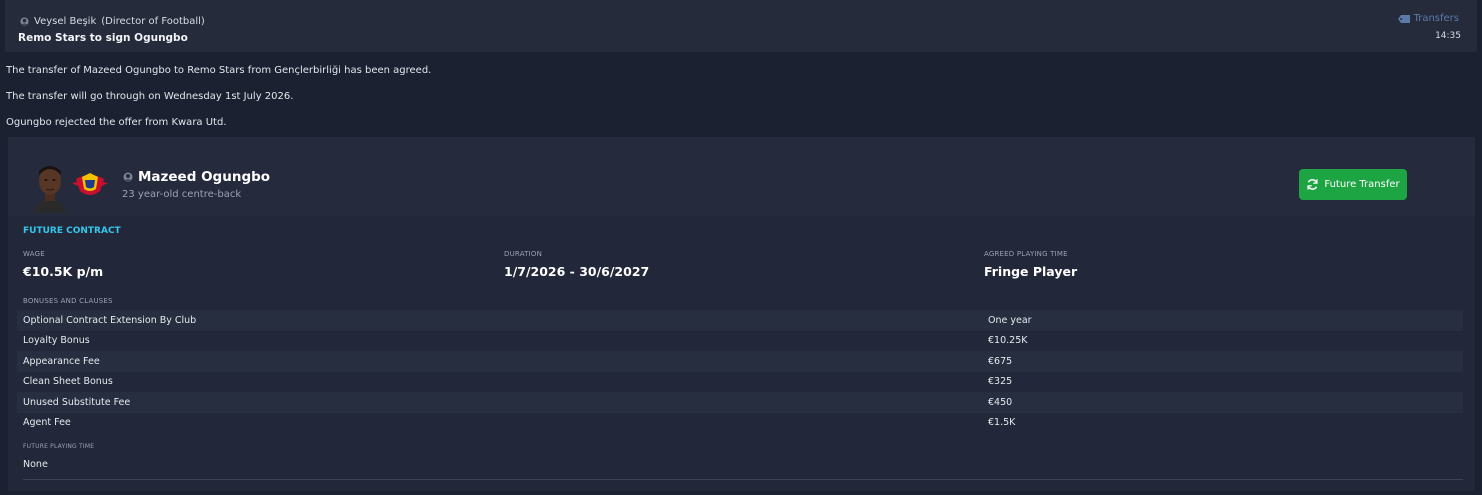  I want to click on category-link: Transfers, so click(1428, 18).